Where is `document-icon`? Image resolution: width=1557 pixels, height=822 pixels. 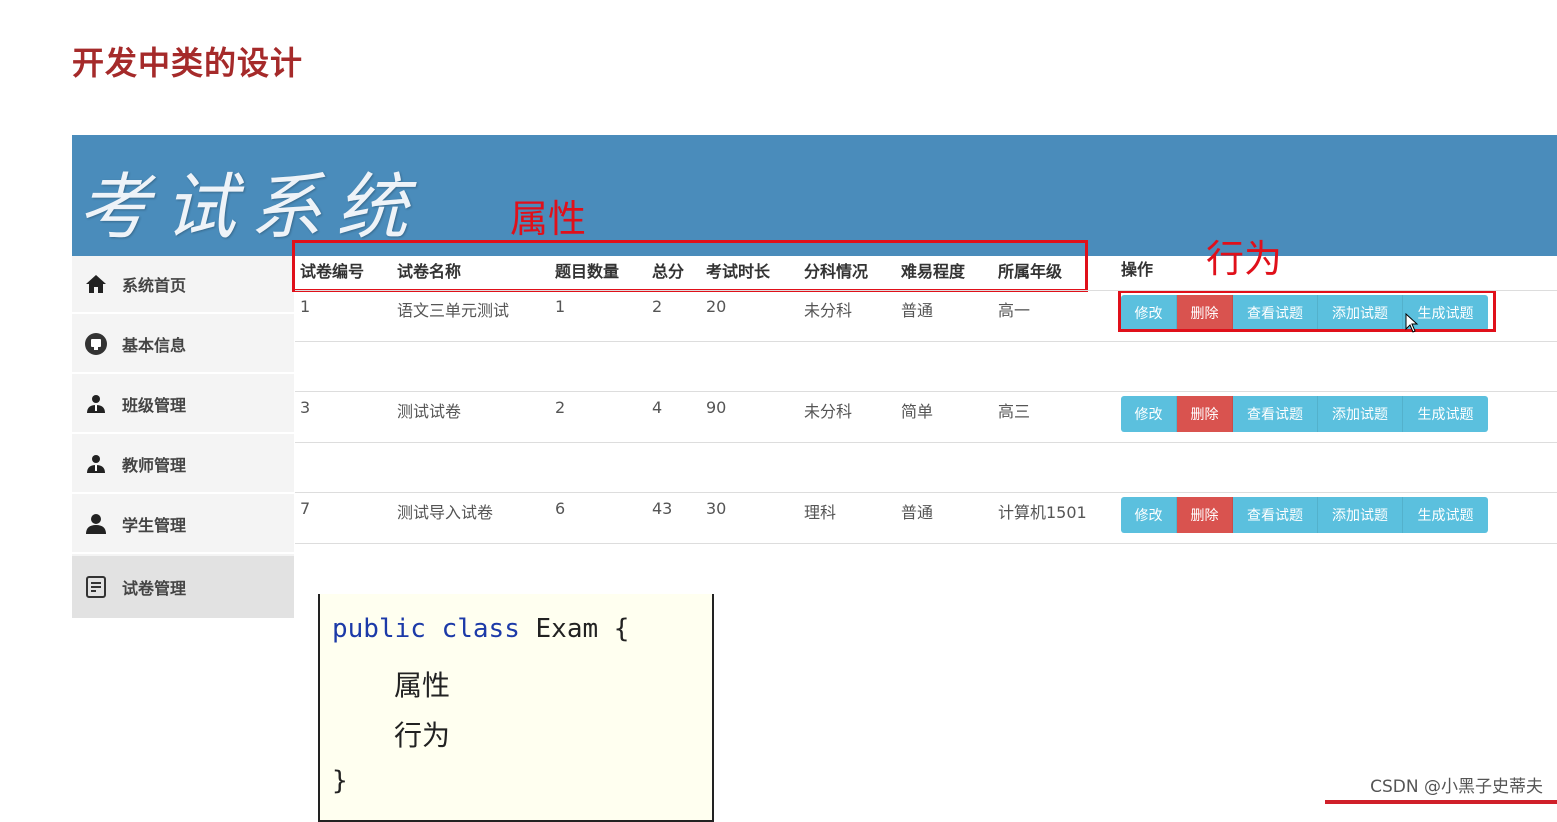
document-icon is located at coordinates (96, 587).